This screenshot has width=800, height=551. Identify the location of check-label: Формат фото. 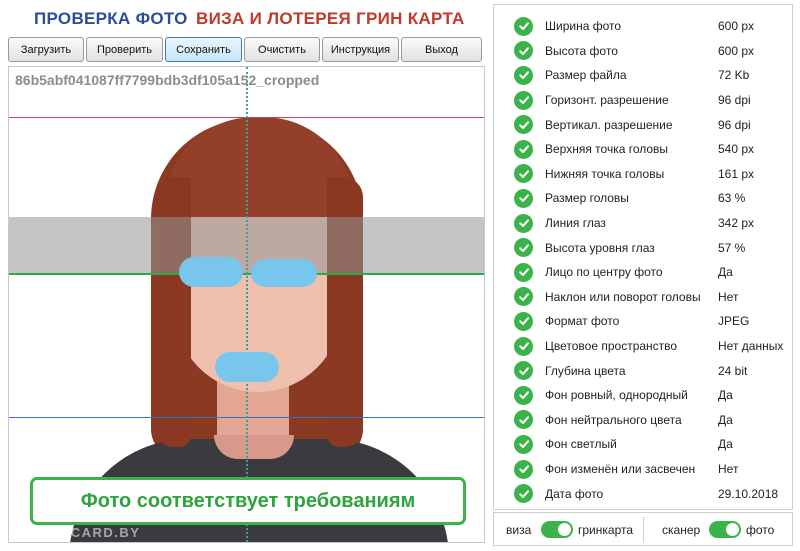
(582, 321).